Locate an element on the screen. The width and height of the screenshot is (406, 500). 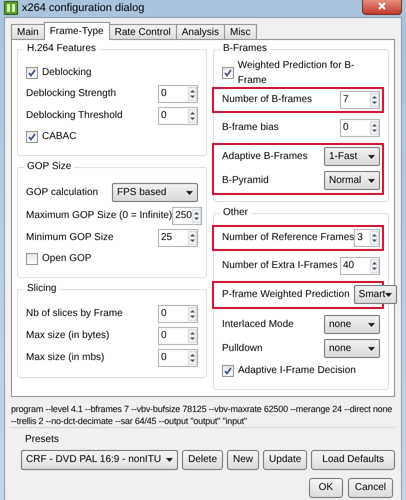
spin-box: 40 is located at coordinates (360, 265).